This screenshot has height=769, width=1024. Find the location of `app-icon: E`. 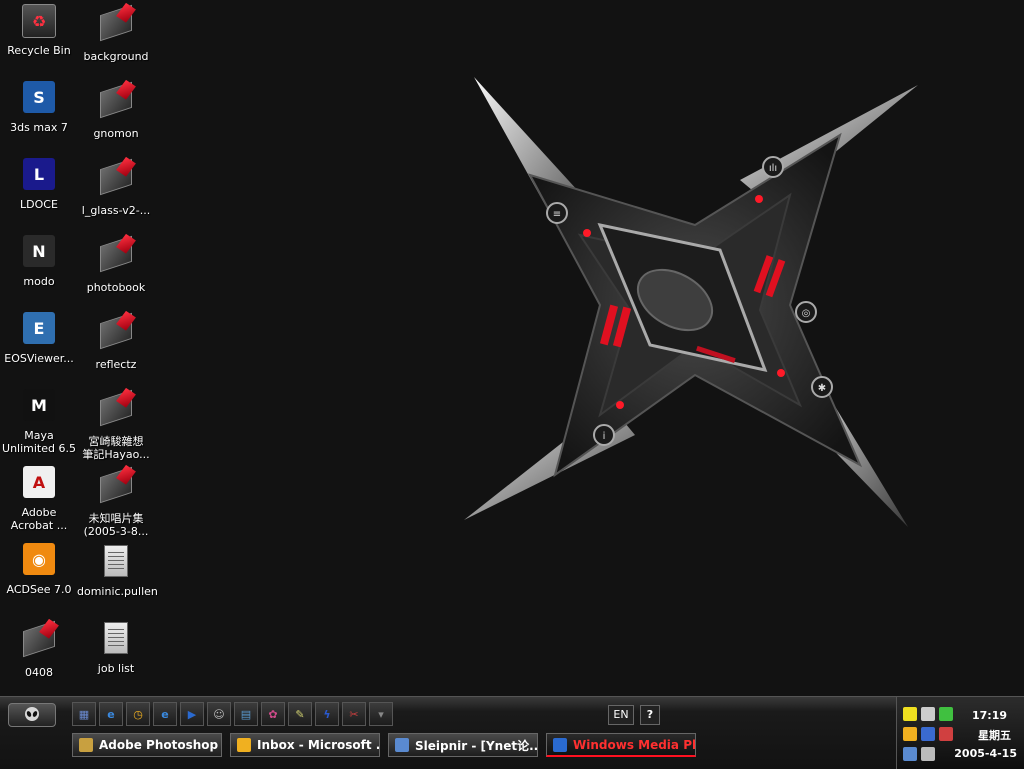

app-icon: E is located at coordinates (39, 329).